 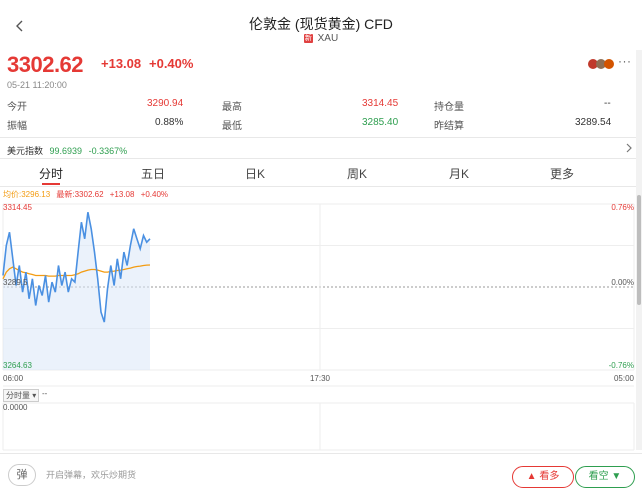 What do you see at coordinates (624, 378) in the screenshot?
I see `x-label-end: 05:00` at bounding box center [624, 378].